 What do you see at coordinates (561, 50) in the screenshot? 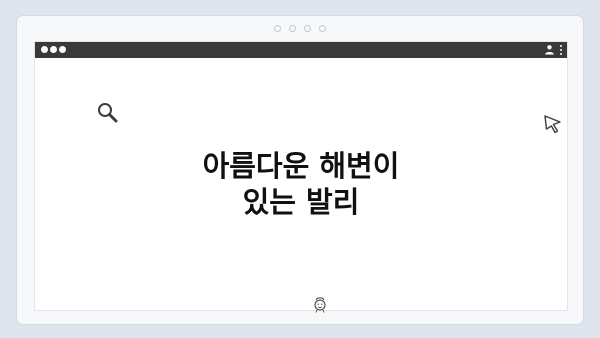
I see `kebab-menu-icon` at bounding box center [561, 50].